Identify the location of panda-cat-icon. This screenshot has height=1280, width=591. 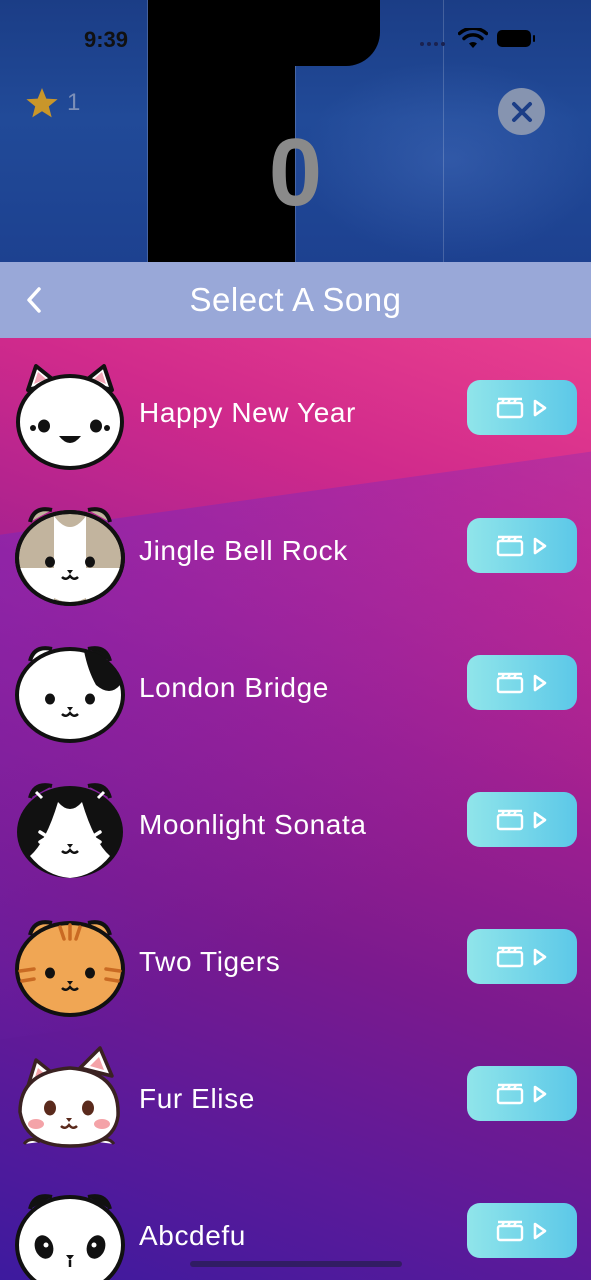
(70, 1237).